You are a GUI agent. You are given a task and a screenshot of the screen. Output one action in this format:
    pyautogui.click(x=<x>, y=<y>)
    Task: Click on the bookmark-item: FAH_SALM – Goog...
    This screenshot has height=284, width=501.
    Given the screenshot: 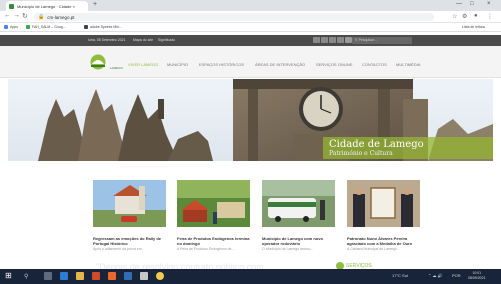 What is the action you would take?
    pyautogui.click(x=46, y=27)
    